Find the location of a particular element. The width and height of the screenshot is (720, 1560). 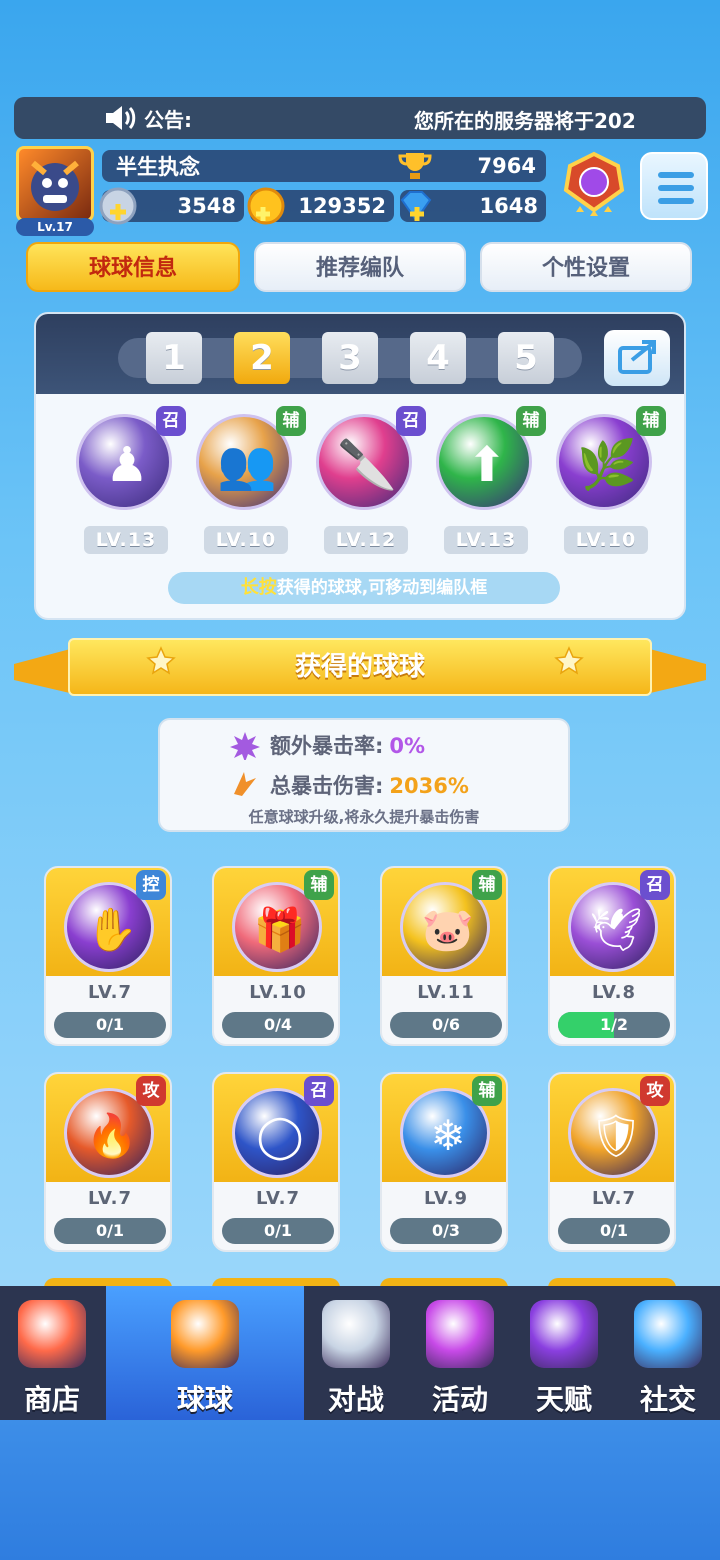

tab-recommended-team: 推荐编队 is located at coordinates (360, 267).